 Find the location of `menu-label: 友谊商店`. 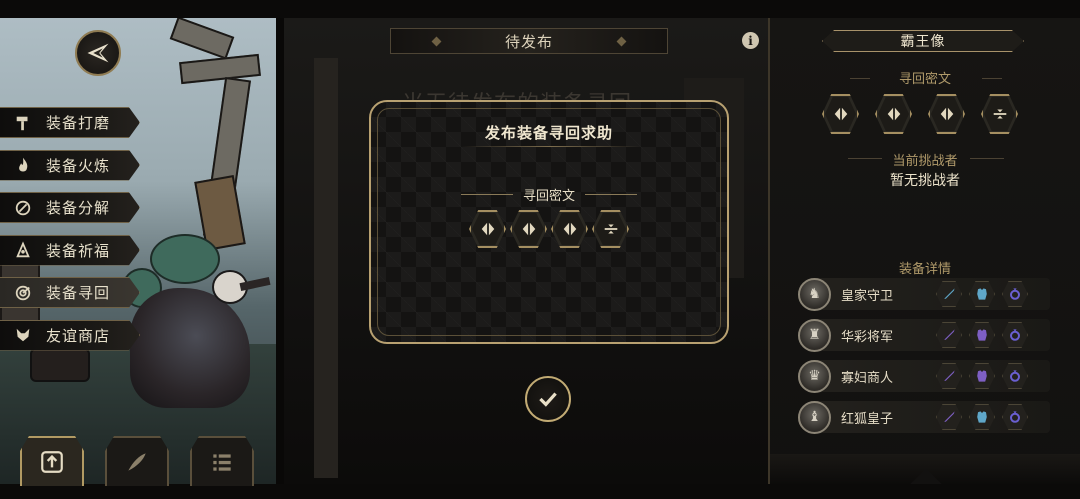

menu-label: 友谊商店 is located at coordinates (78, 335).